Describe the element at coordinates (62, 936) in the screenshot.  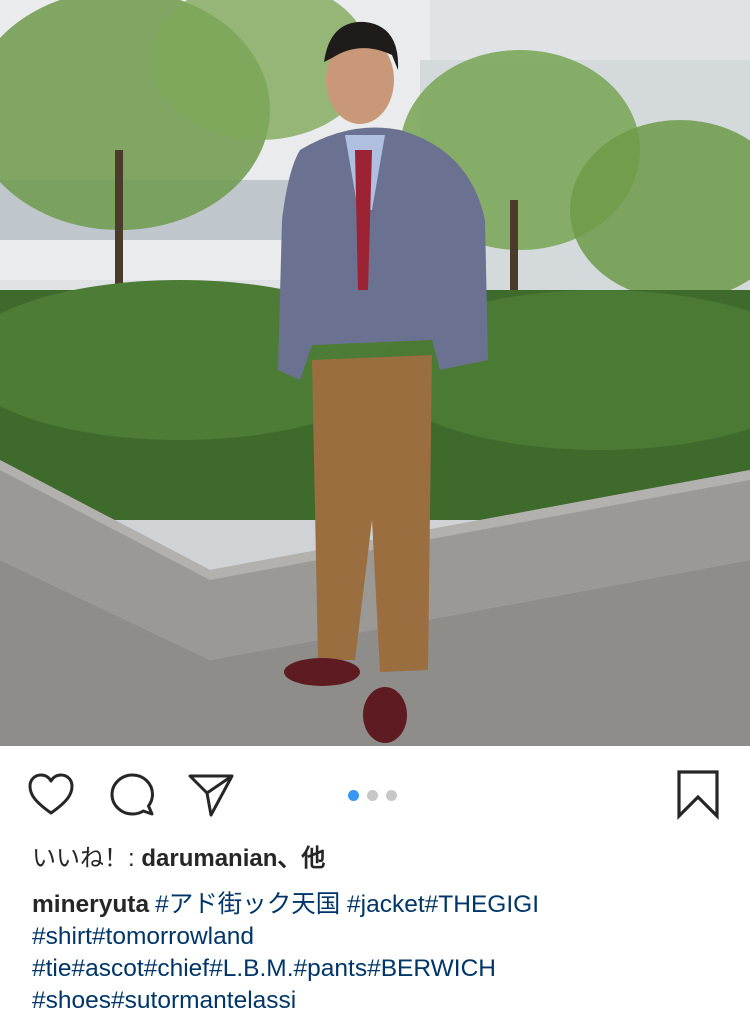
I see `hashtag: #shirt` at that location.